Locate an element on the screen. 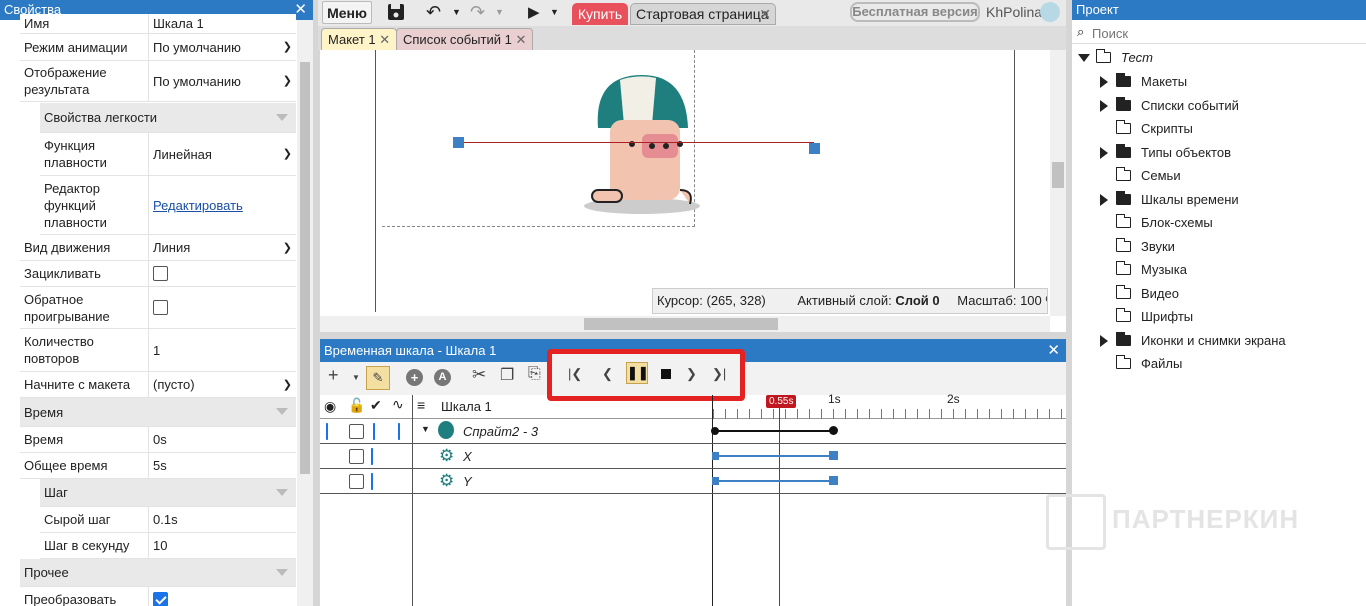 The height and width of the screenshot is (606, 1366). prop-easing-function: Функция плавности Линейная ❯ is located at coordinates (168, 154).